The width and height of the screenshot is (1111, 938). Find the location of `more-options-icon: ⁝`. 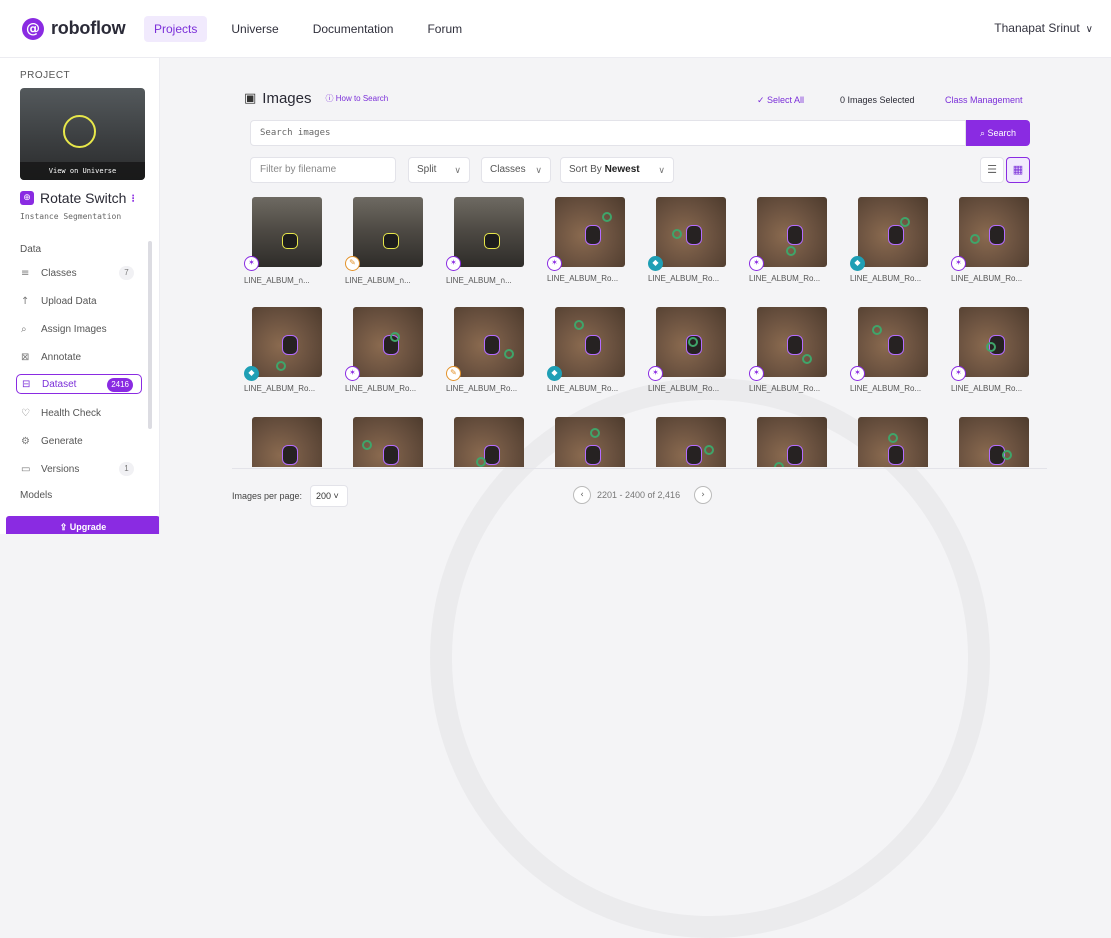

more-options-icon: ⁝ is located at coordinates (133, 198).